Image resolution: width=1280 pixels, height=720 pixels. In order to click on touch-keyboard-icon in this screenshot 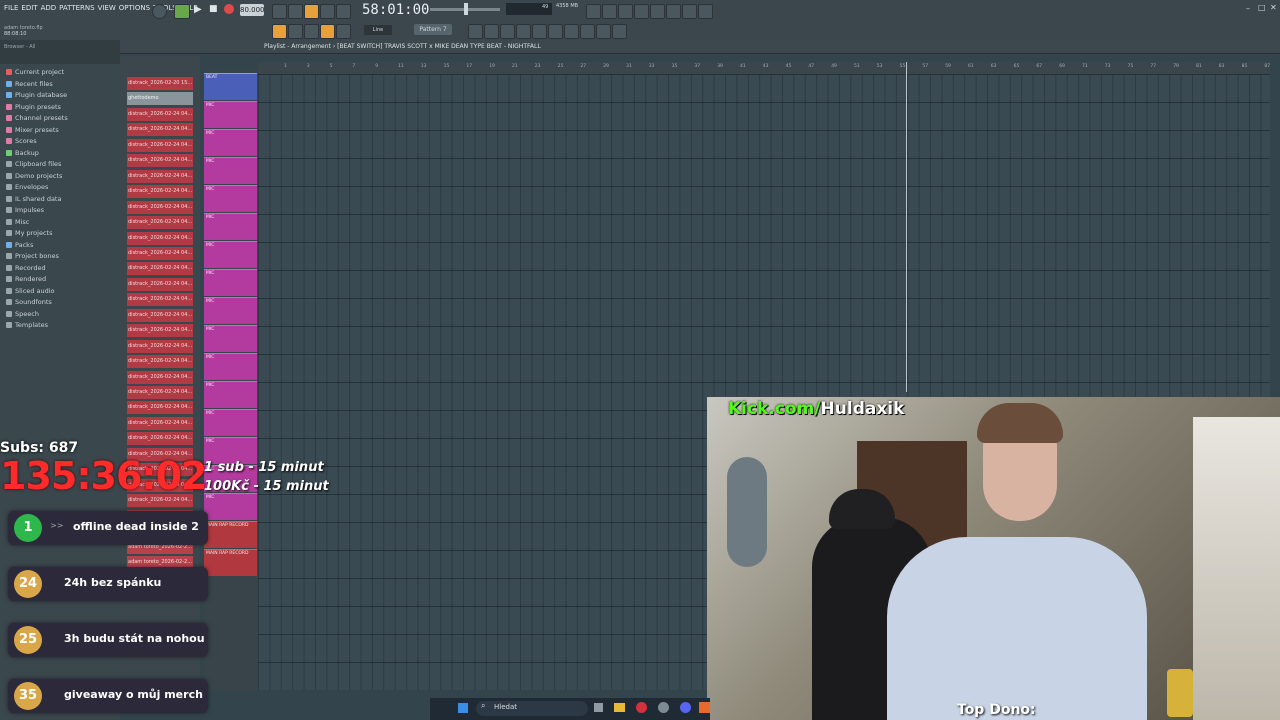, I will do `click(571, 31)`.